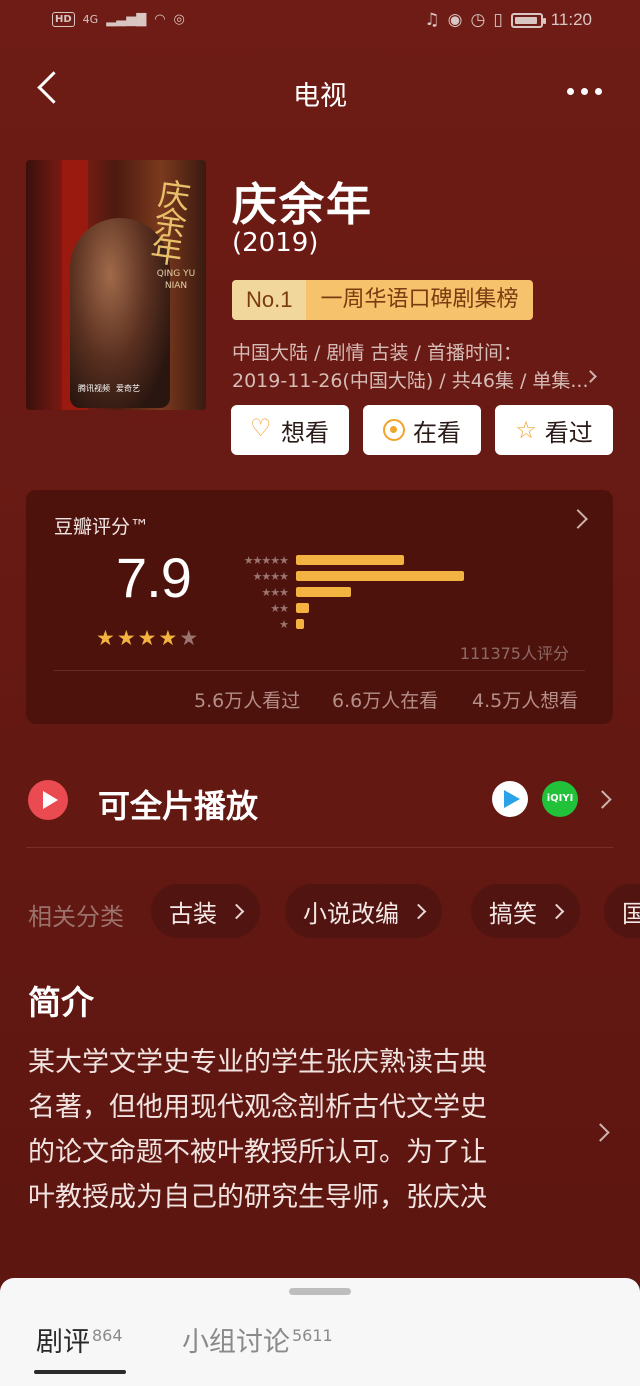  I want to click on wifi-icon: ◠, so click(160, 19).